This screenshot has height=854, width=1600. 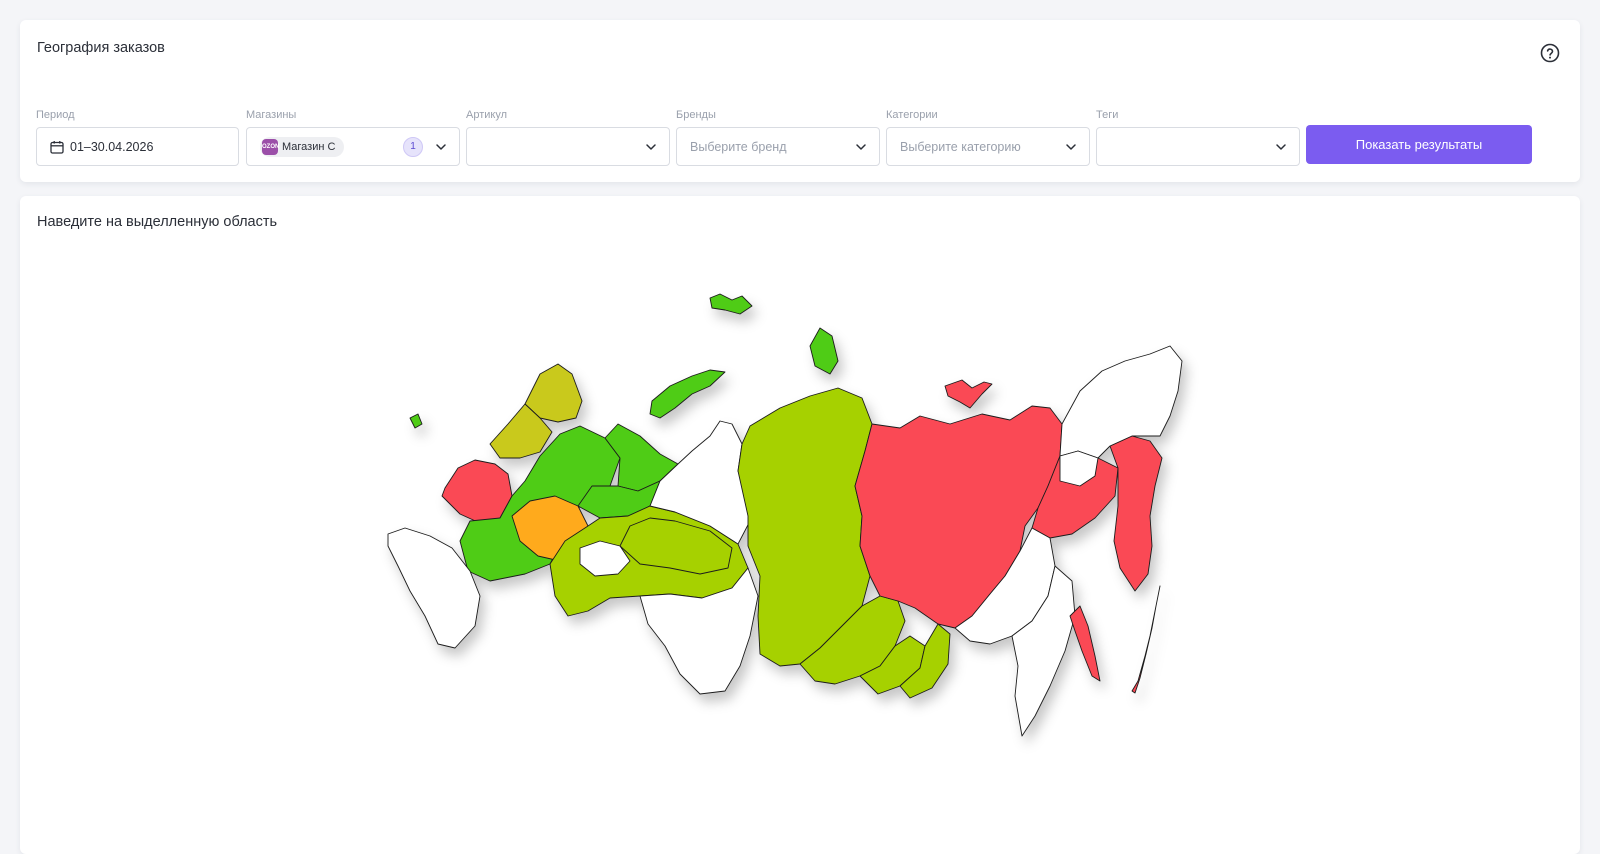 I want to click on categories-placeholder: Выберите категорию, so click(x=960, y=146).